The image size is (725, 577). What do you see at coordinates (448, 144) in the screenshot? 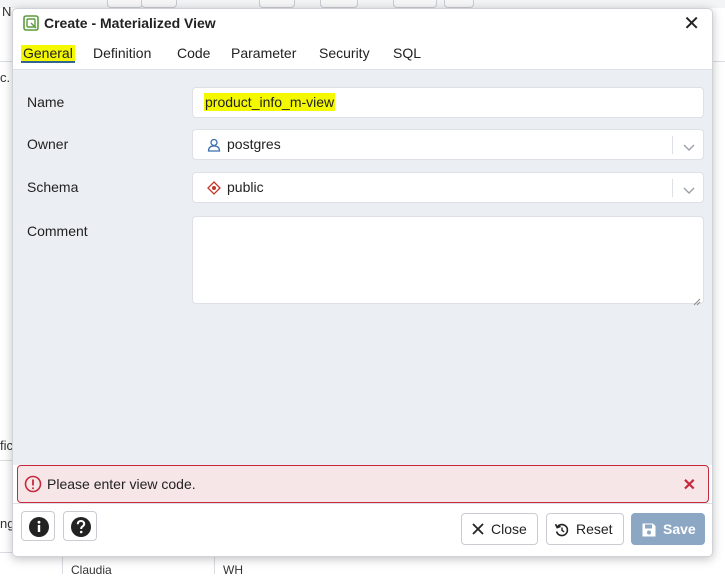
I see `owner-select: postgres` at bounding box center [448, 144].